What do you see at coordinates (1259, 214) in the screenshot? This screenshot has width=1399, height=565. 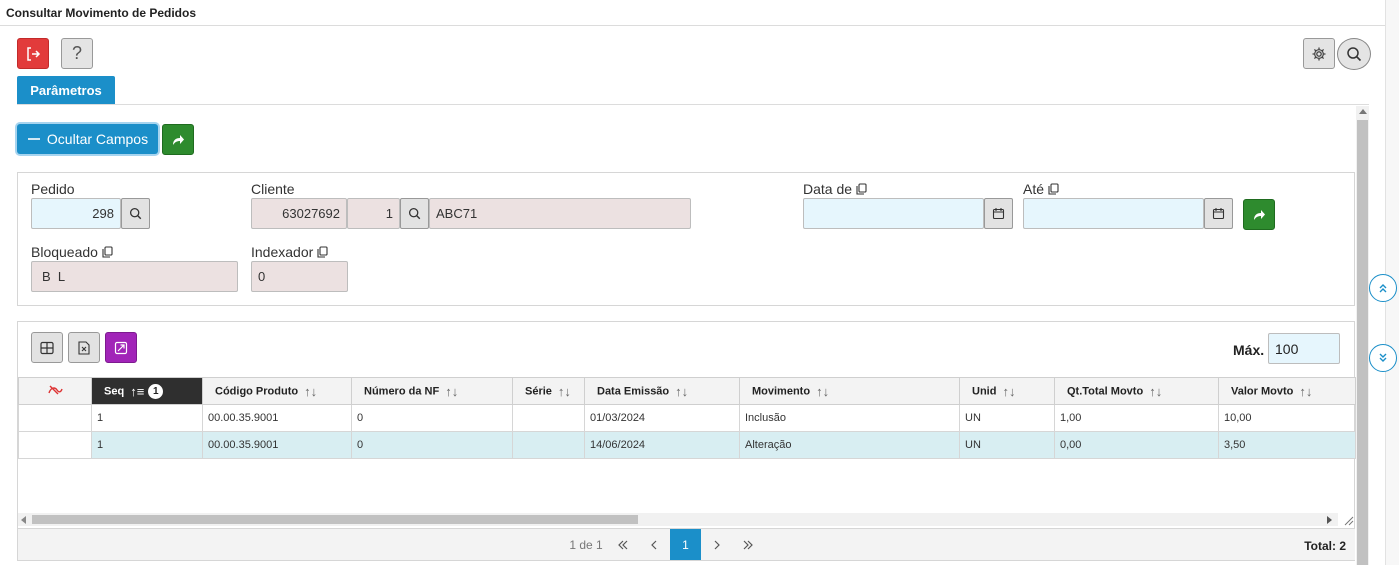 I see `apply-filter-button` at bounding box center [1259, 214].